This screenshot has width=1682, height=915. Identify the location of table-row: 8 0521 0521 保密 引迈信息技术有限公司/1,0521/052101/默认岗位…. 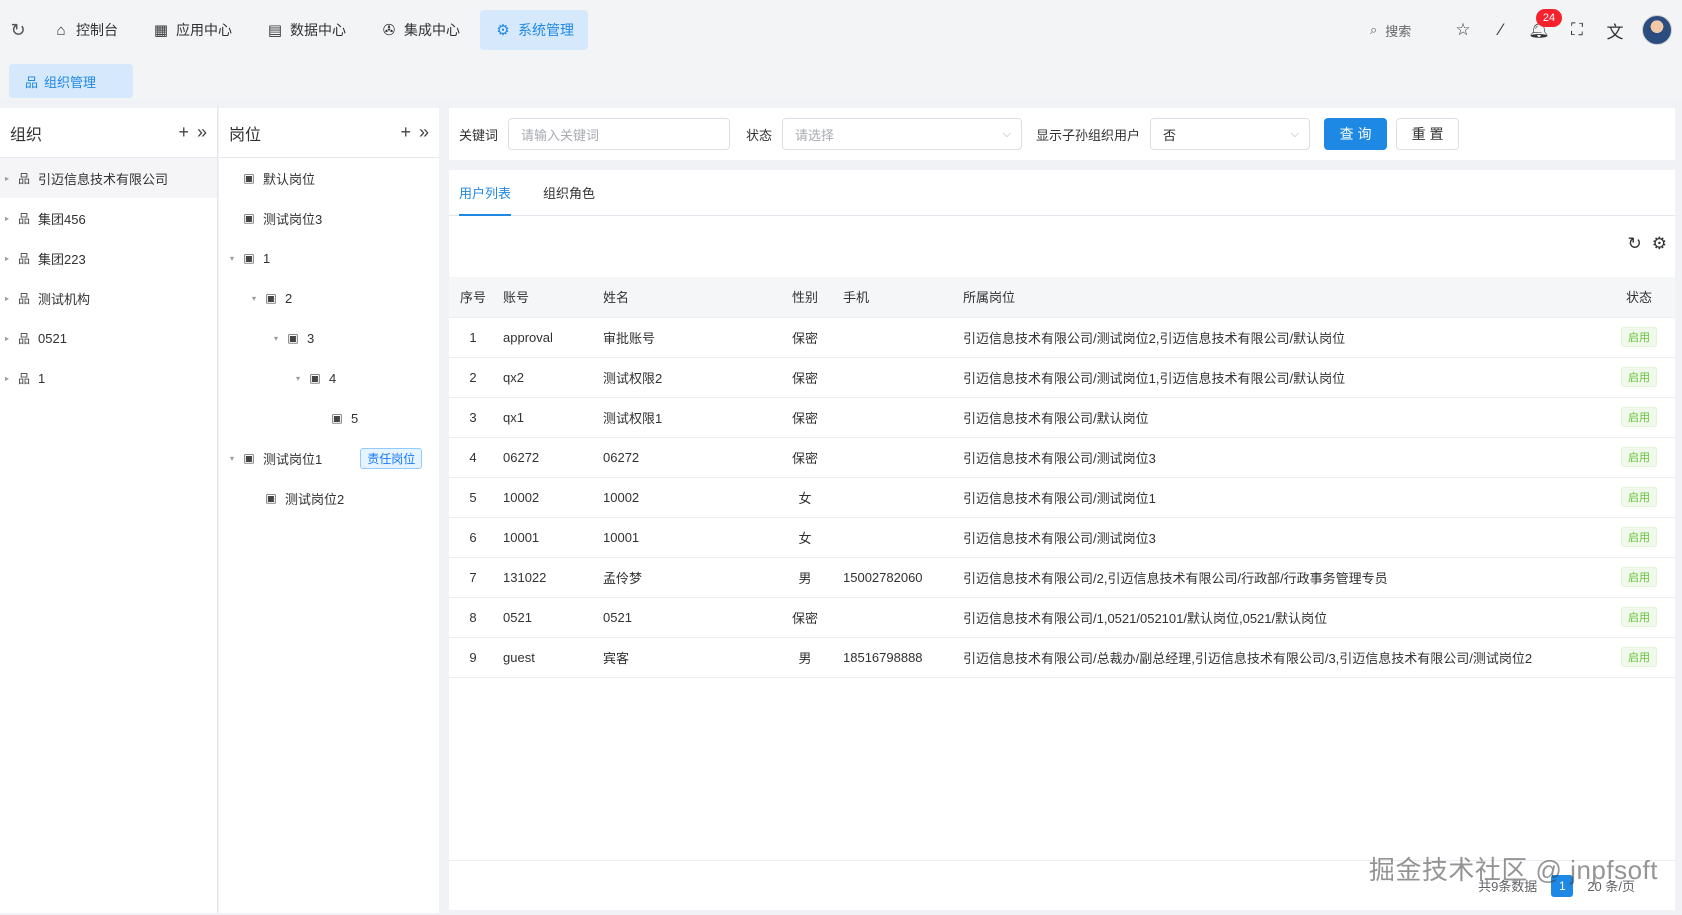
(1062, 617).